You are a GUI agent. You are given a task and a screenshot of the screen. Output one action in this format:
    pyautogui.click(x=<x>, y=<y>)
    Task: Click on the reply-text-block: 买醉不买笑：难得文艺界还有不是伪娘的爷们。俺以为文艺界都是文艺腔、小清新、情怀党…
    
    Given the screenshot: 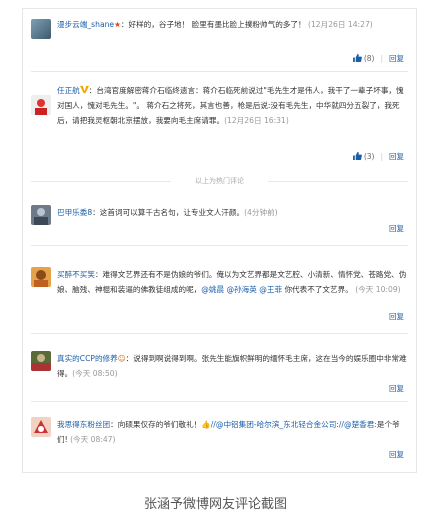 What is the action you would take?
    pyautogui.click(x=232, y=282)
    